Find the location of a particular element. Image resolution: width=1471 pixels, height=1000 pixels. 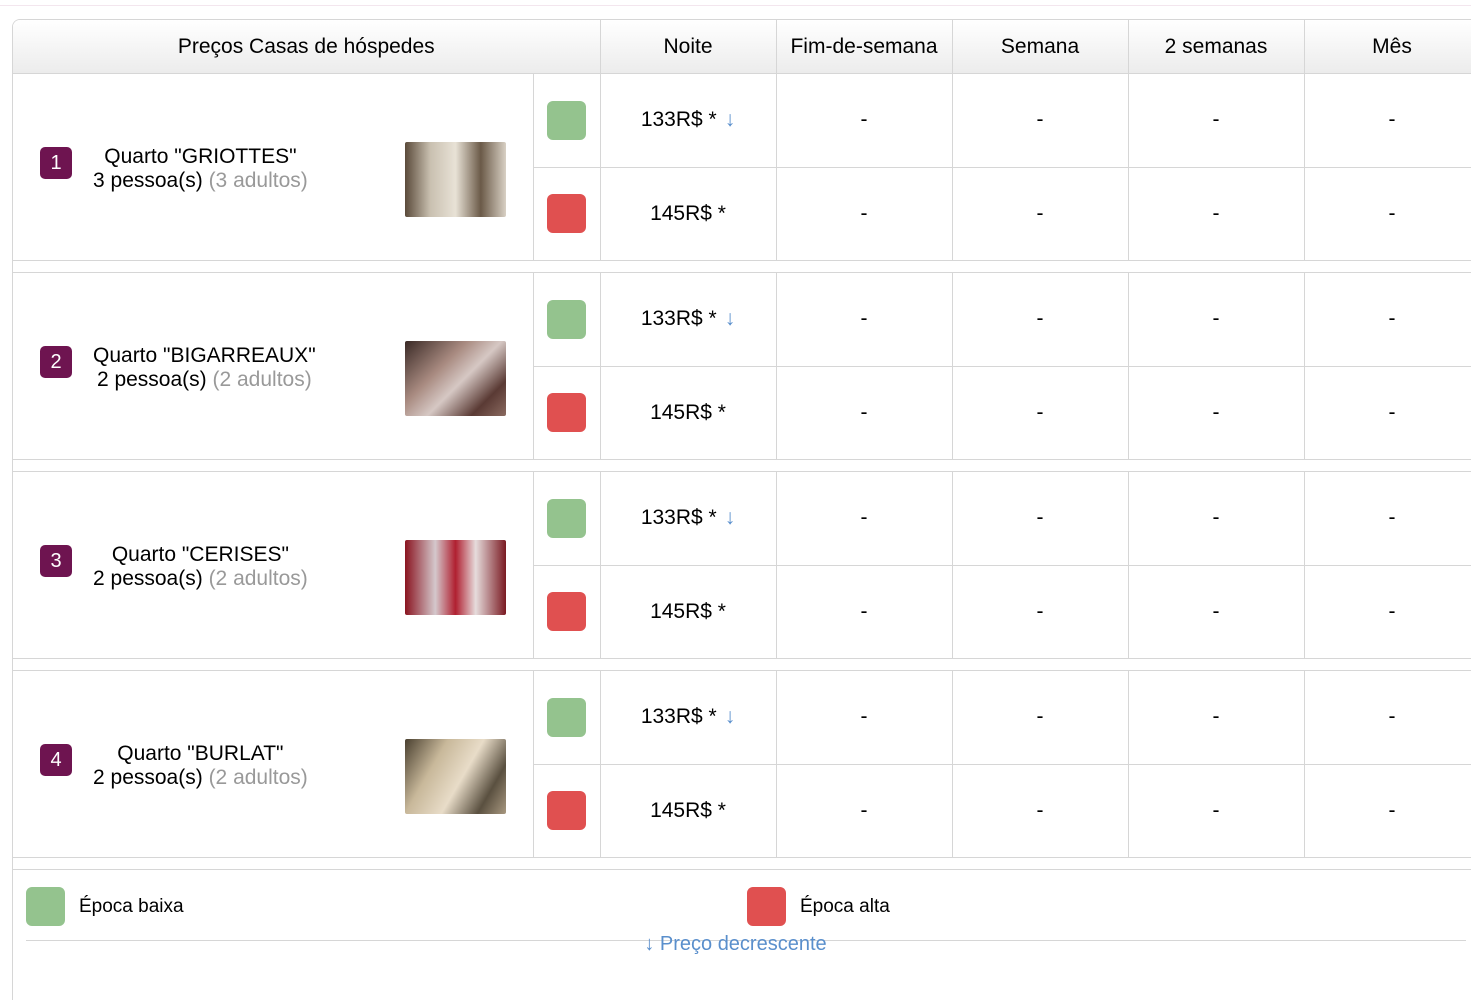

table-title: Preços Casas de hóspedes is located at coordinates (307, 47).